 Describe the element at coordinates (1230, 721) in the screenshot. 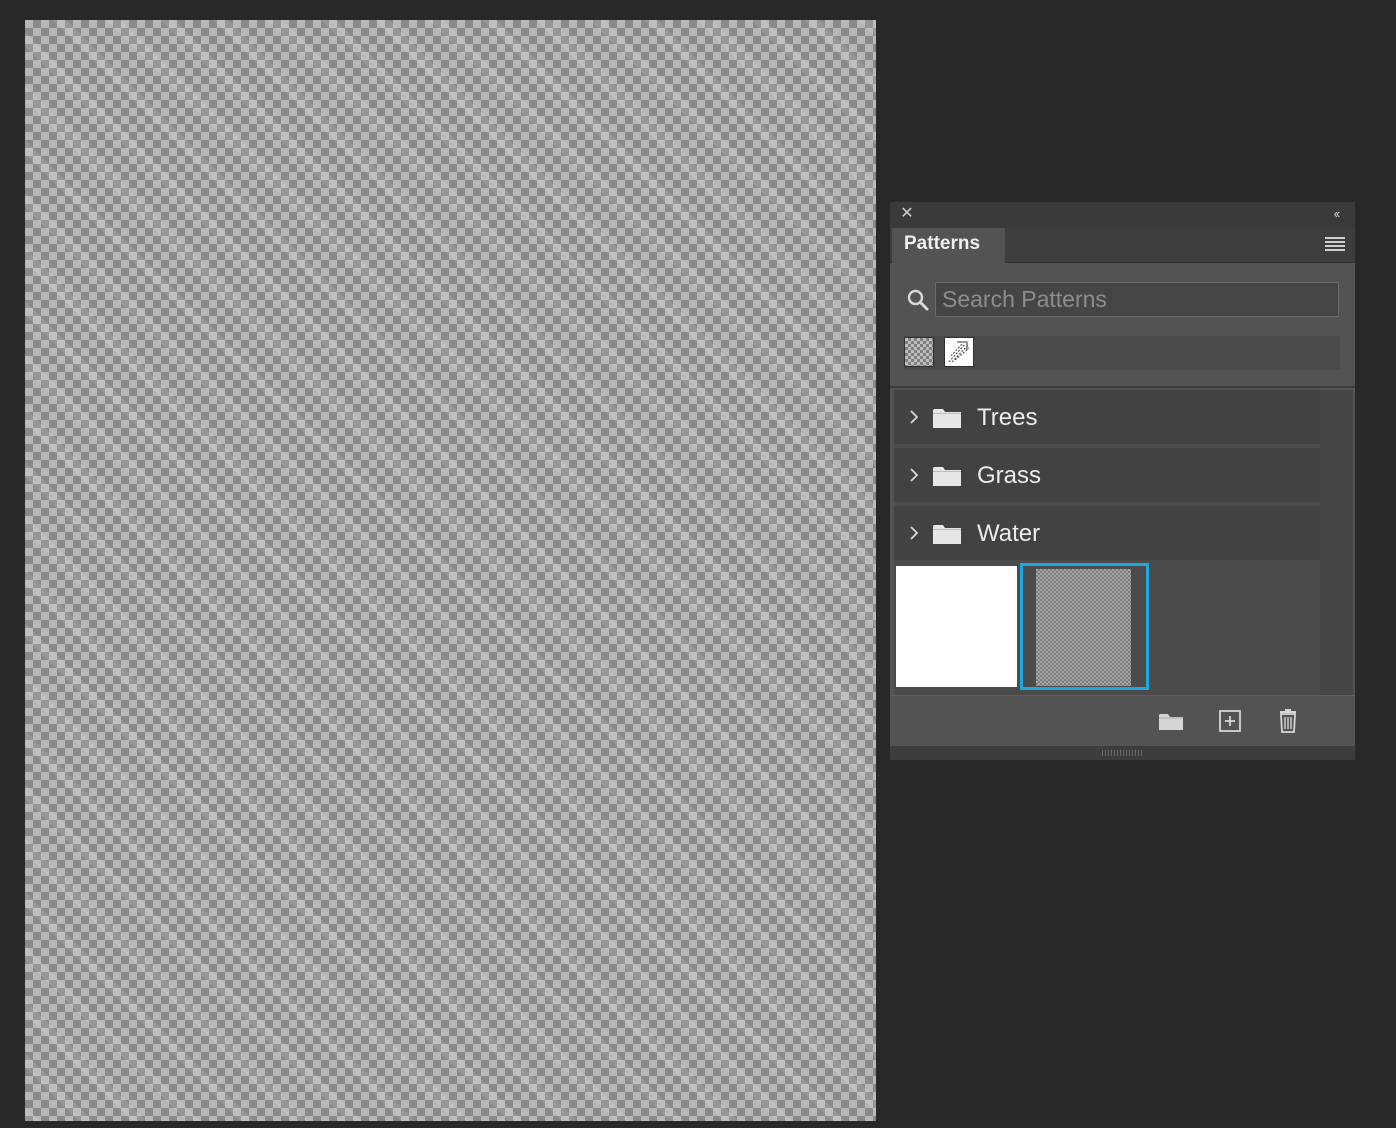

I see `add-square-icon` at that location.